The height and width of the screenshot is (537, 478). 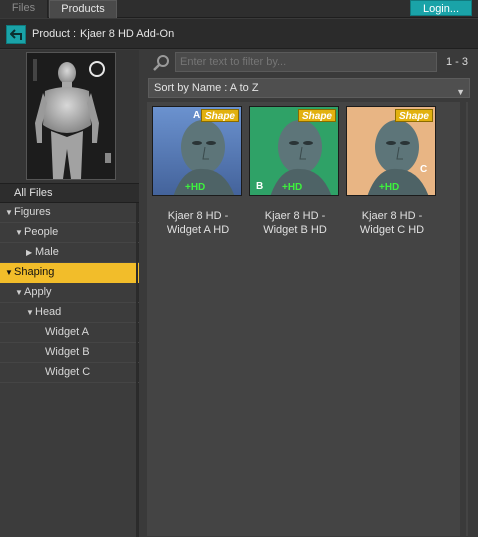 What do you see at coordinates (424, 169) in the screenshot?
I see `variant-letter: C` at bounding box center [424, 169].